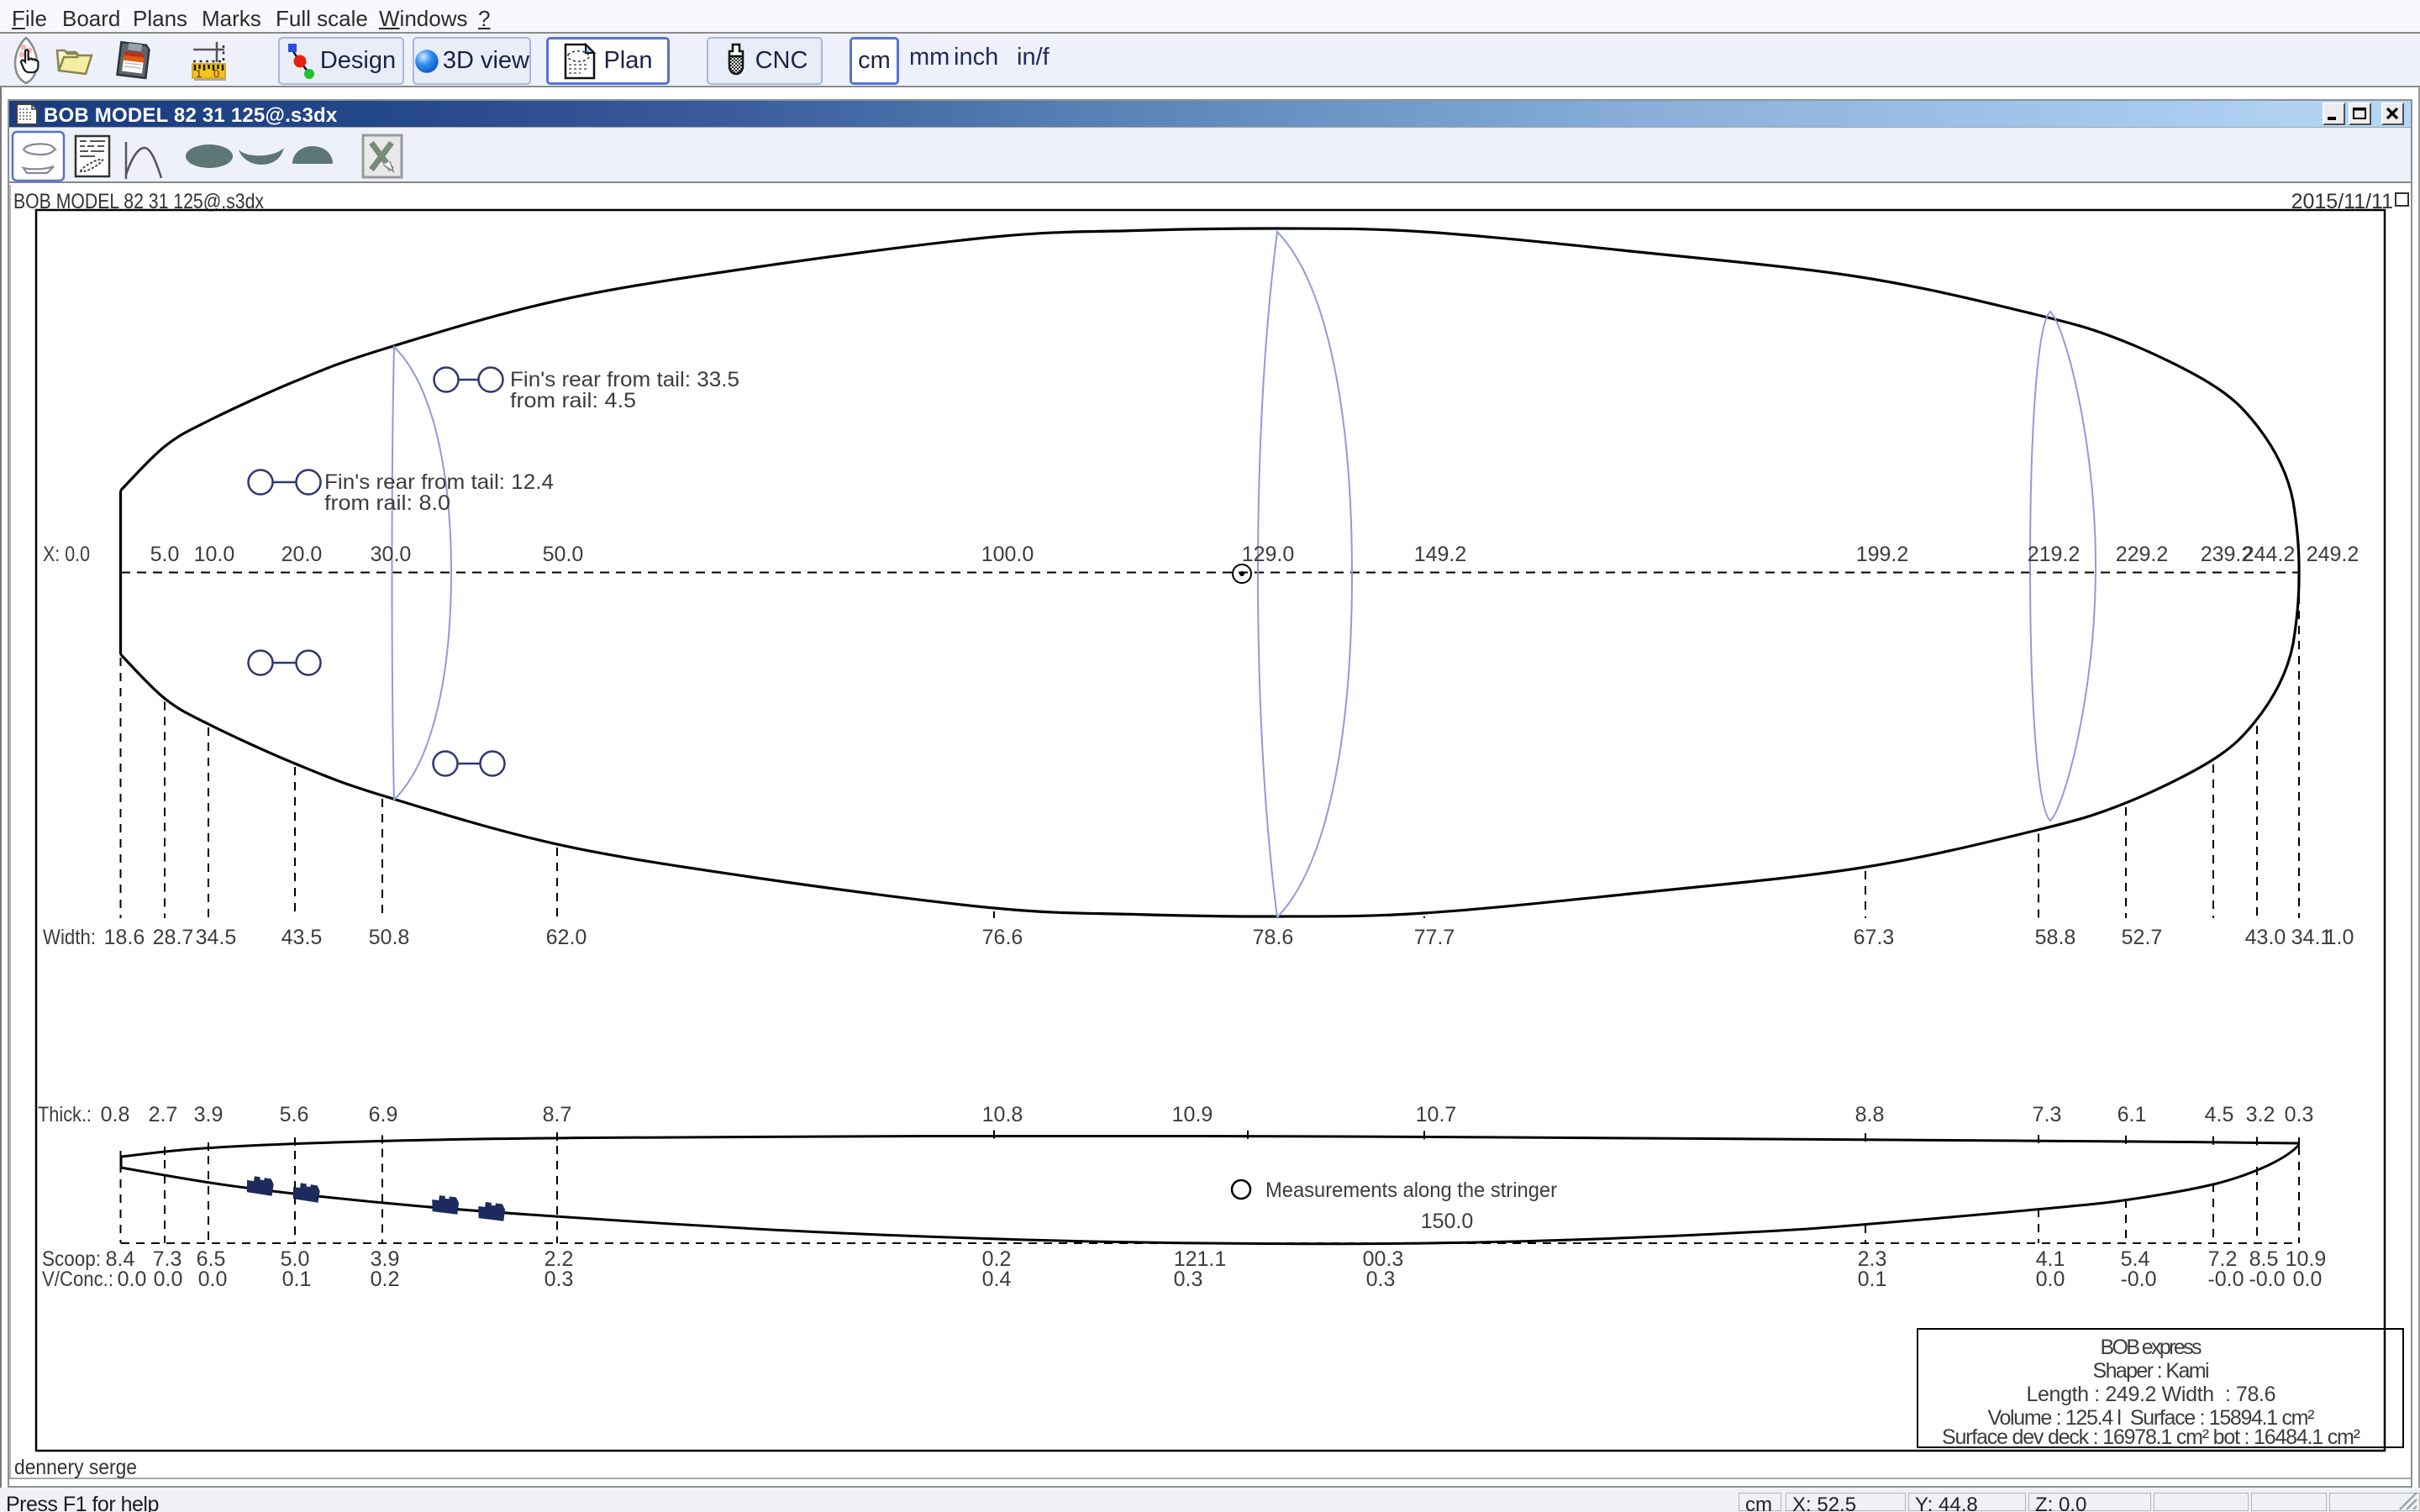 The height and width of the screenshot is (1512, 2420). What do you see at coordinates (199, 73) in the screenshot?
I see `svg-text: 1` at bounding box center [199, 73].